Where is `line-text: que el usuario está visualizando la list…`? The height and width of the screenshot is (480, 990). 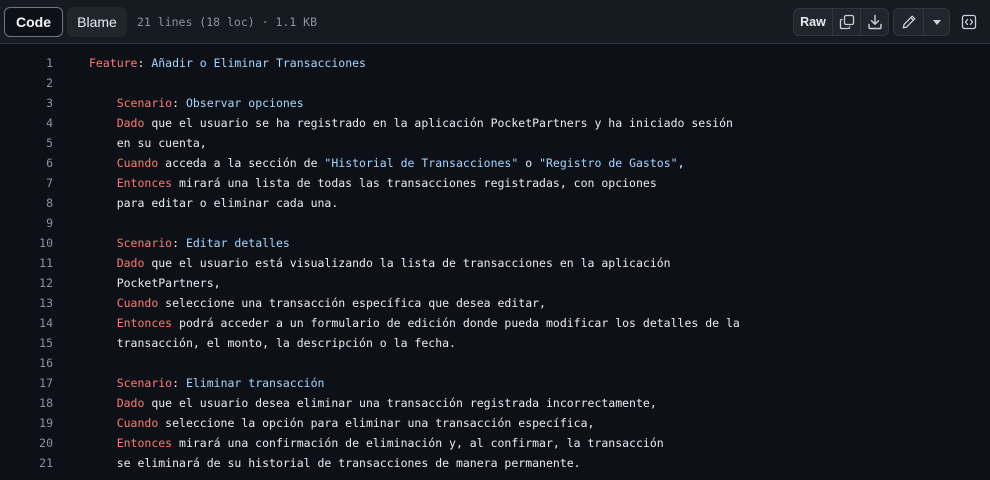
line-text: que el usuario está visualizando la list… is located at coordinates (407, 263).